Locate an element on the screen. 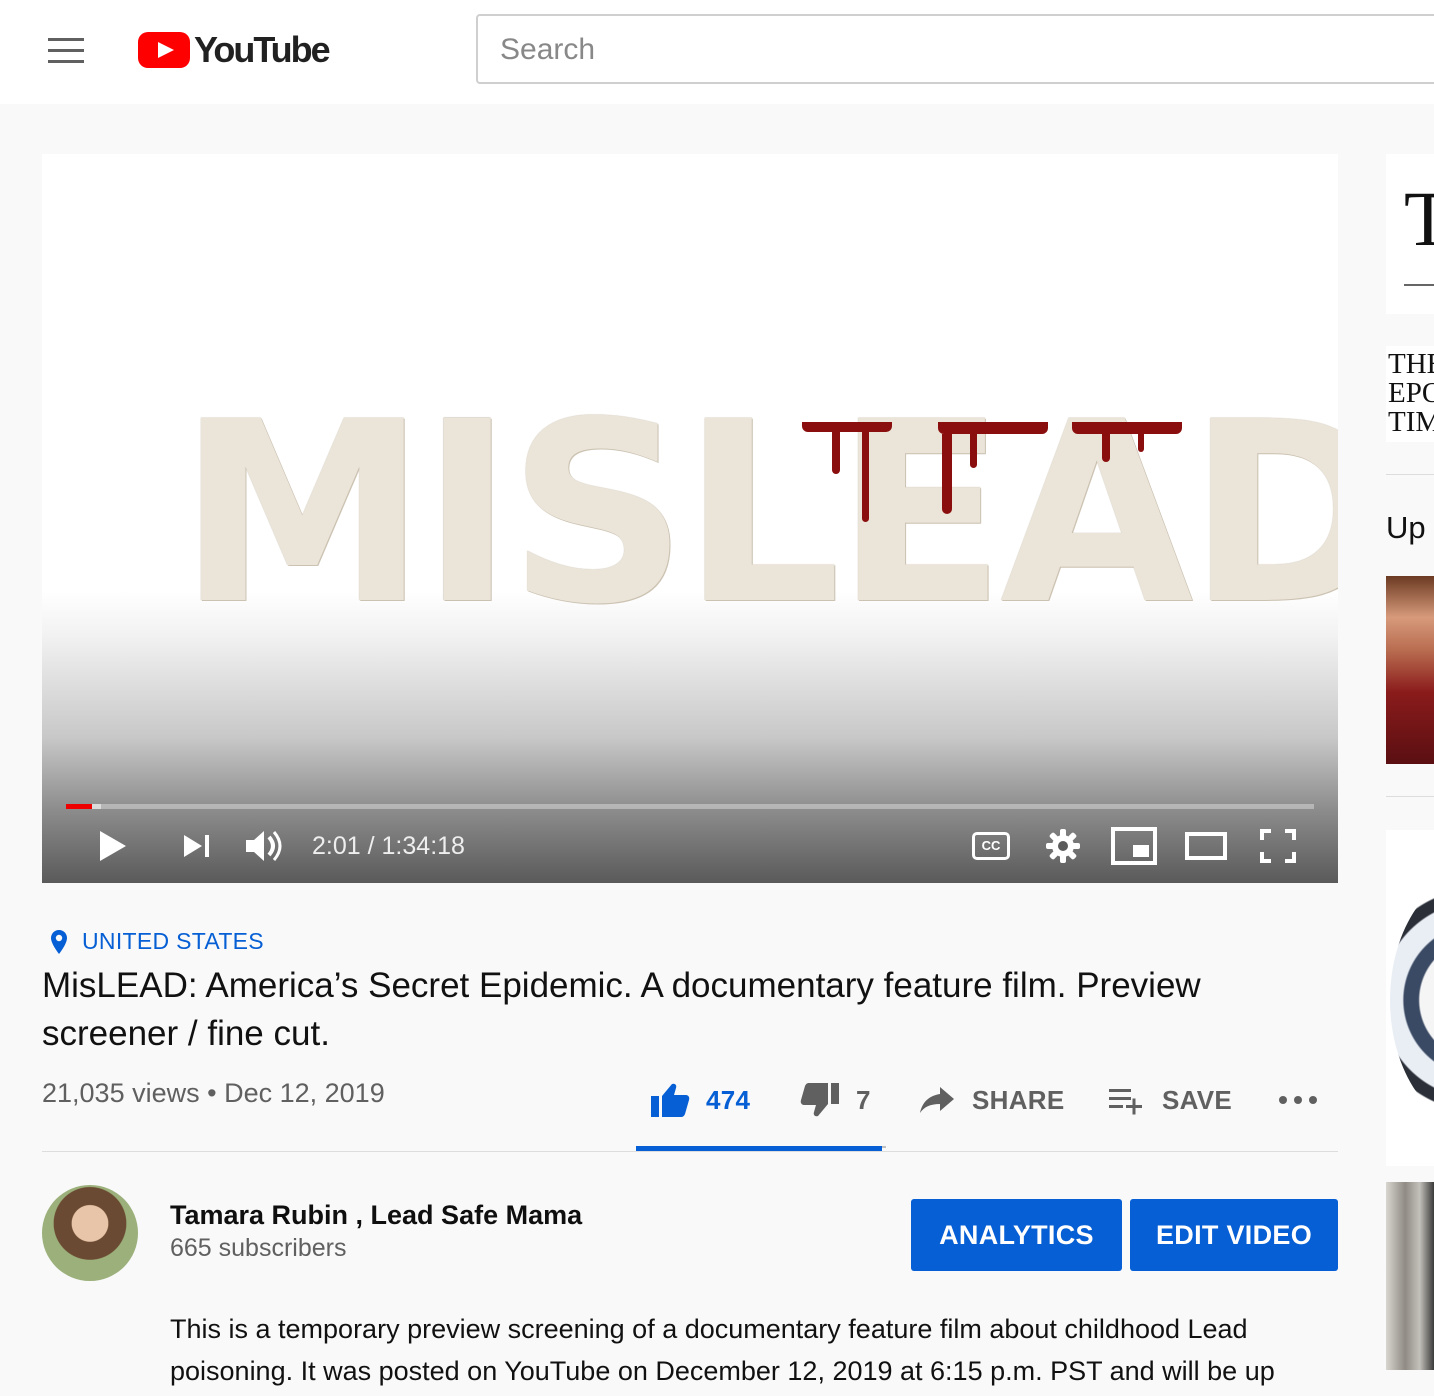 The width and height of the screenshot is (1434, 1396). dislike-button: 7 is located at coordinates (835, 1100).